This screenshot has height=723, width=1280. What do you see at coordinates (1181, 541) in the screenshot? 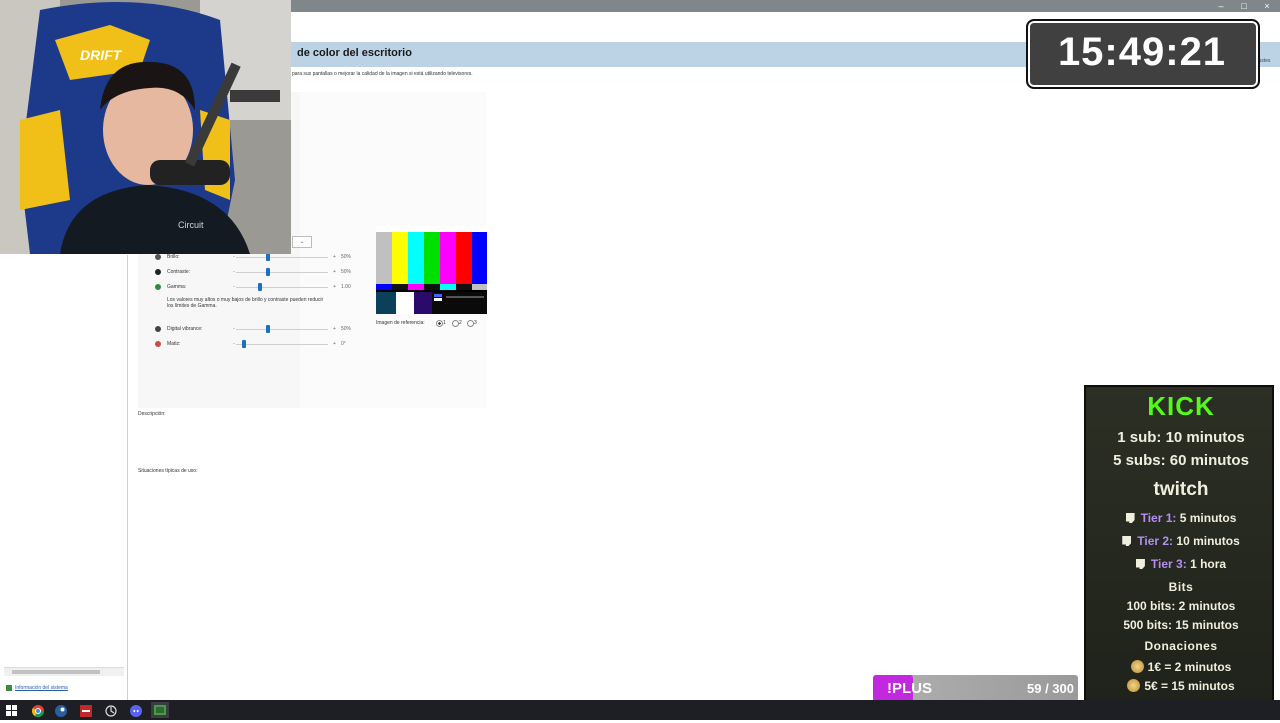
I see `twitch-tier-2: Tier 2: 10 minutos` at bounding box center [1181, 541].